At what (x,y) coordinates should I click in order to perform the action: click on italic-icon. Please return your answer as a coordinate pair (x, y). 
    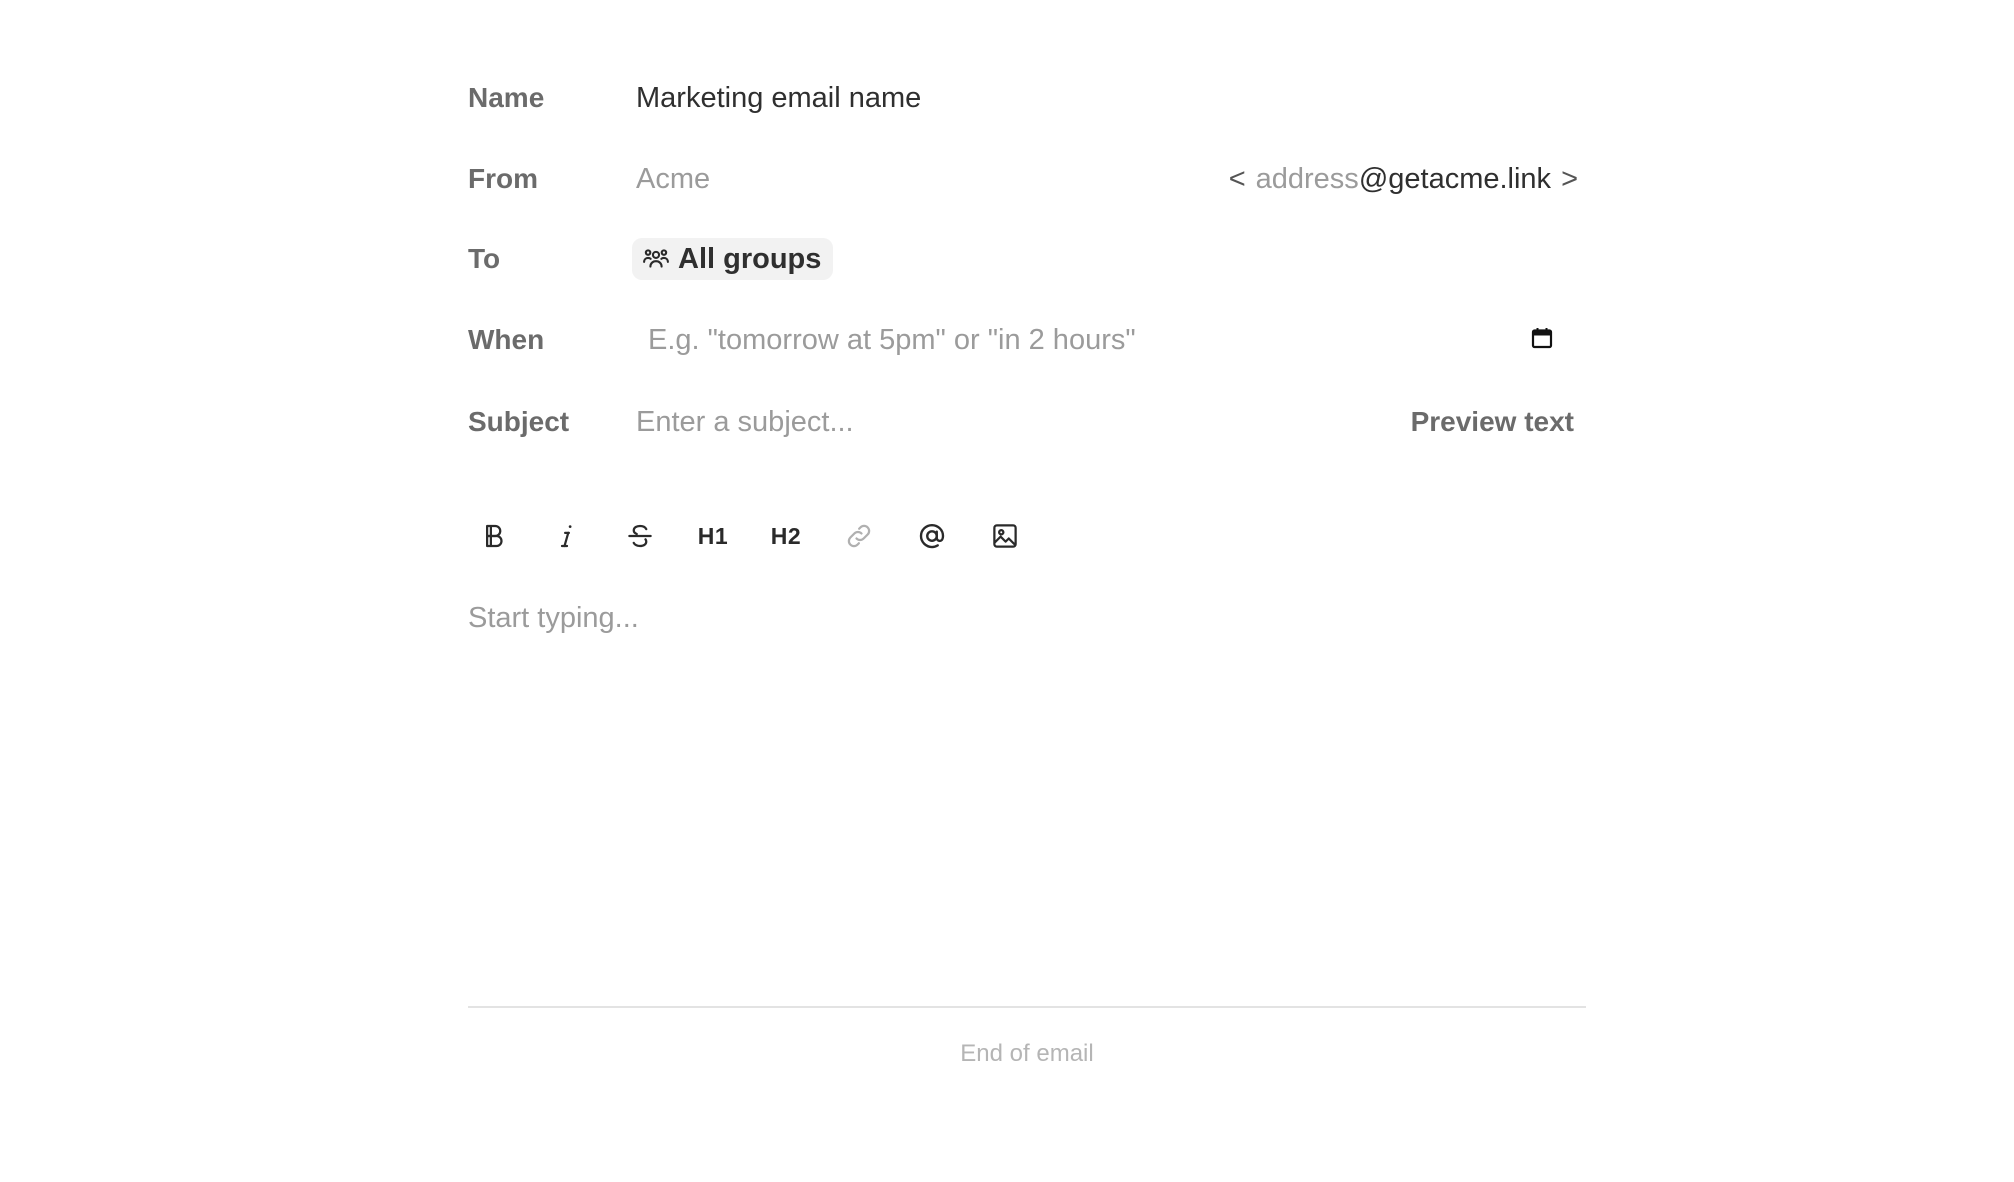
    Looking at the image, I should click on (566, 536).